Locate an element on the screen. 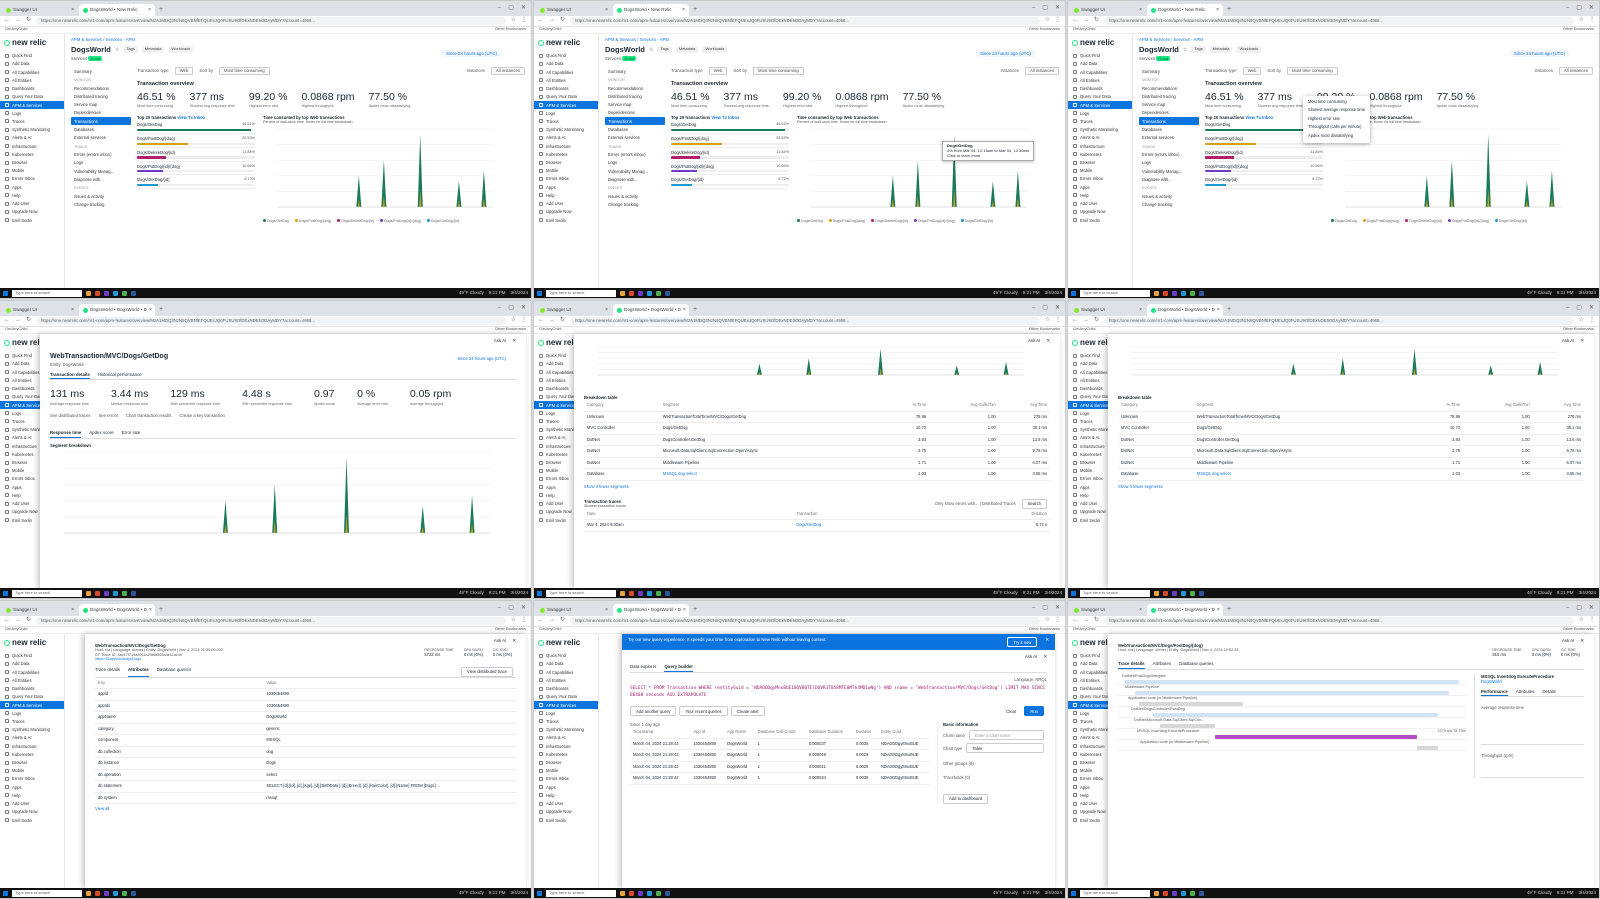 Image resolution: width=1600 pixels, height=899 pixels. taskbar-search: Type here to search is located at coordinates (1115, 593).